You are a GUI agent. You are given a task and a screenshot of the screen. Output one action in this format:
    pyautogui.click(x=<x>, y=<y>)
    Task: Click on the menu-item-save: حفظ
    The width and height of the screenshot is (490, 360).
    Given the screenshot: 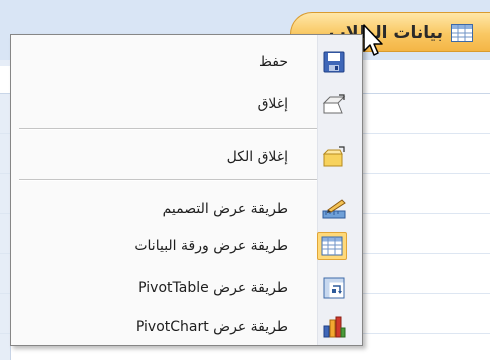 What is the action you would take?
    pyautogui.click(x=187, y=62)
    